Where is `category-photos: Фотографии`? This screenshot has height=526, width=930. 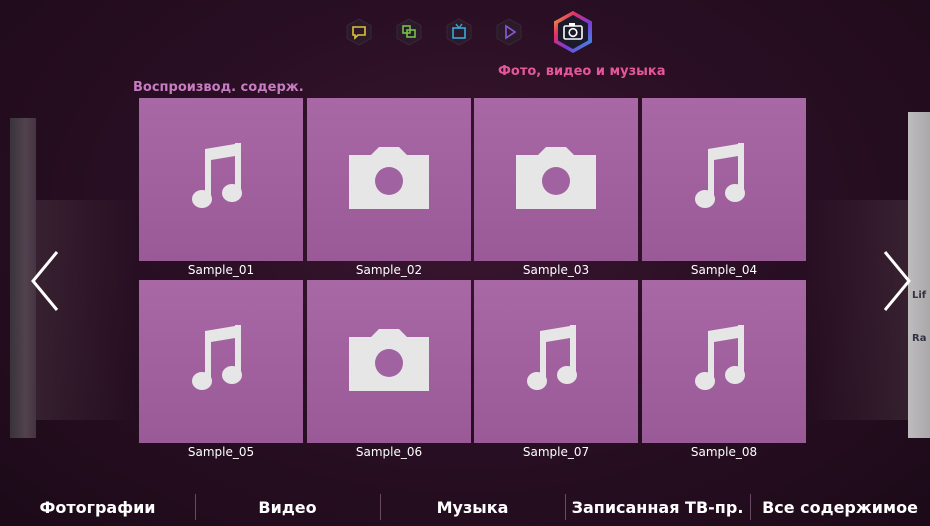 category-photos: Фотографии is located at coordinates (97, 507).